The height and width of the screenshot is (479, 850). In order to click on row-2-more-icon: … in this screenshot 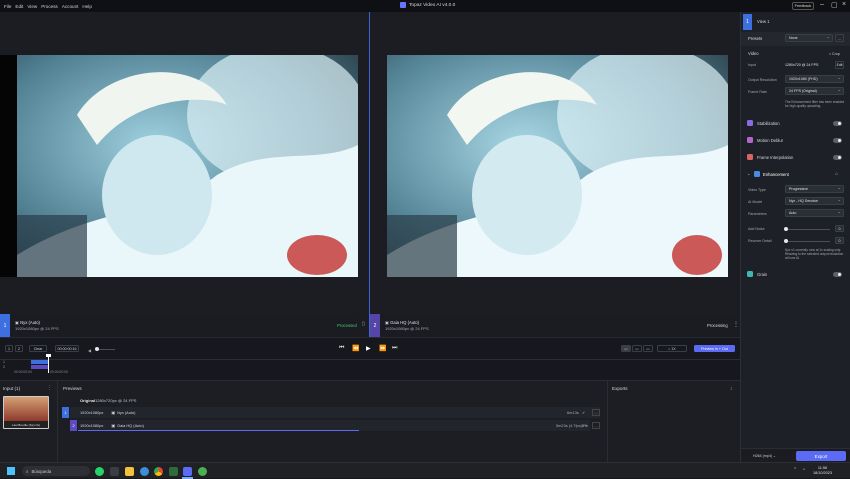, I will do `click(596, 425)`.